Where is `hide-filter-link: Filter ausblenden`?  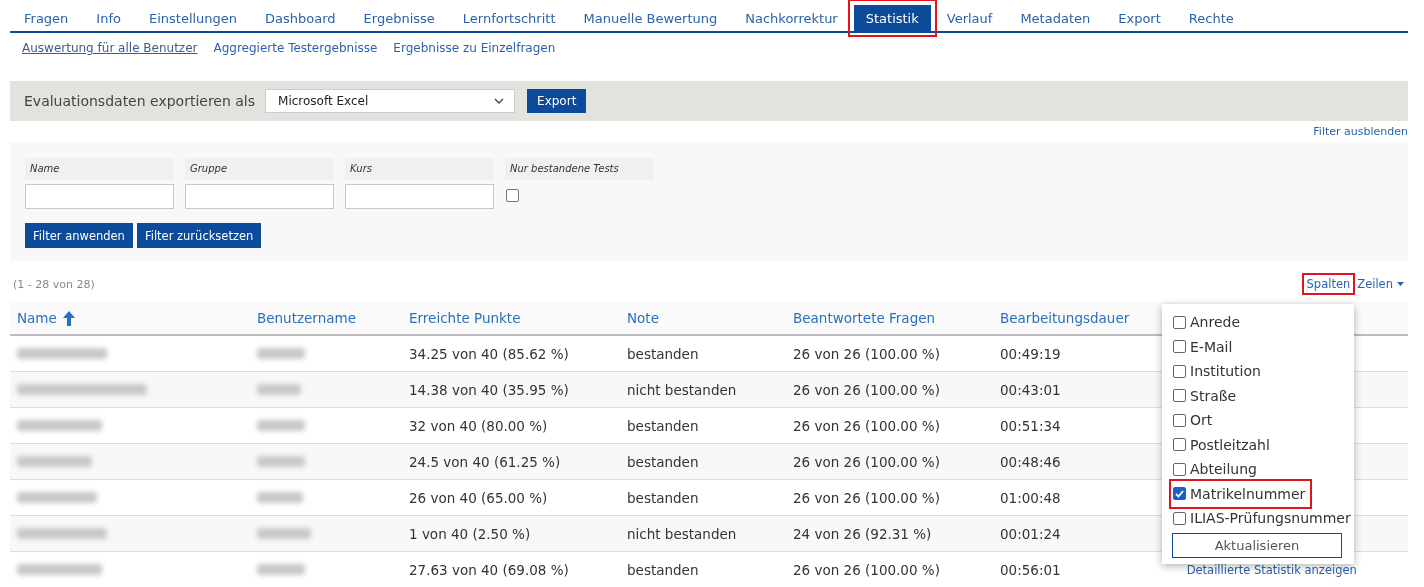
hide-filter-link: Filter ausblenden is located at coordinates (1360, 131).